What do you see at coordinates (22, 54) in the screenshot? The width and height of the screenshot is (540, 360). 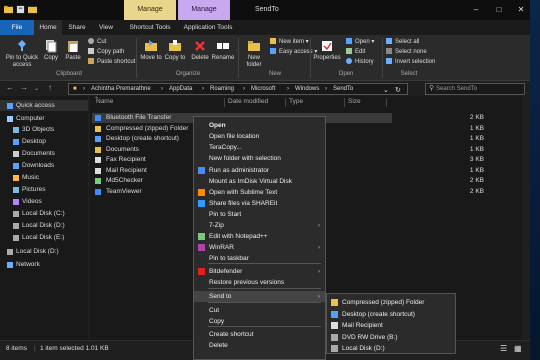 I see `pin-quick-access-button: Pin to Quick access` at bounding box center [22, 54].